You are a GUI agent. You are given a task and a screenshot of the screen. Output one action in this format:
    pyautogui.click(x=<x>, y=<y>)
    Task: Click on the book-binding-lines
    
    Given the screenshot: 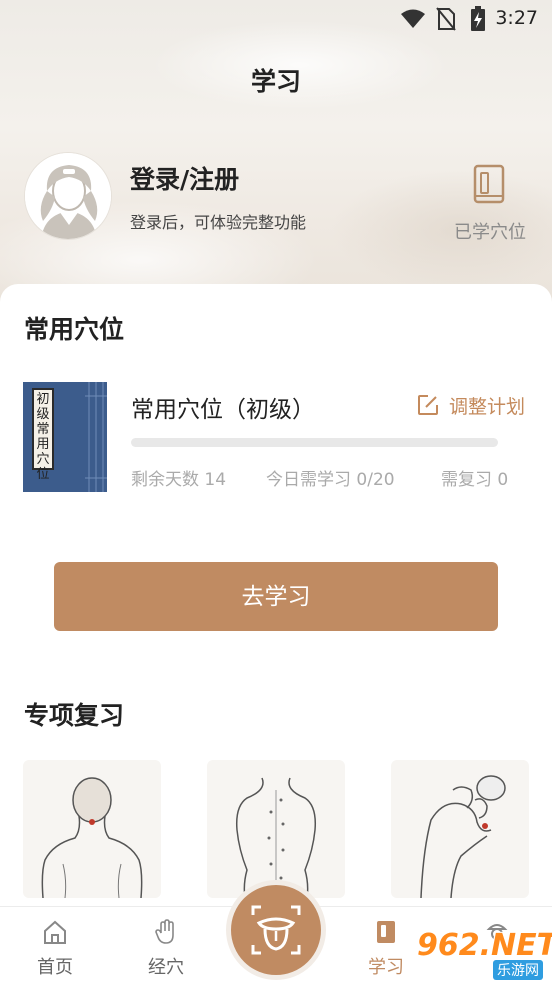 What is the action you would take?
    pyautogui.click(x=96, y=437)
    